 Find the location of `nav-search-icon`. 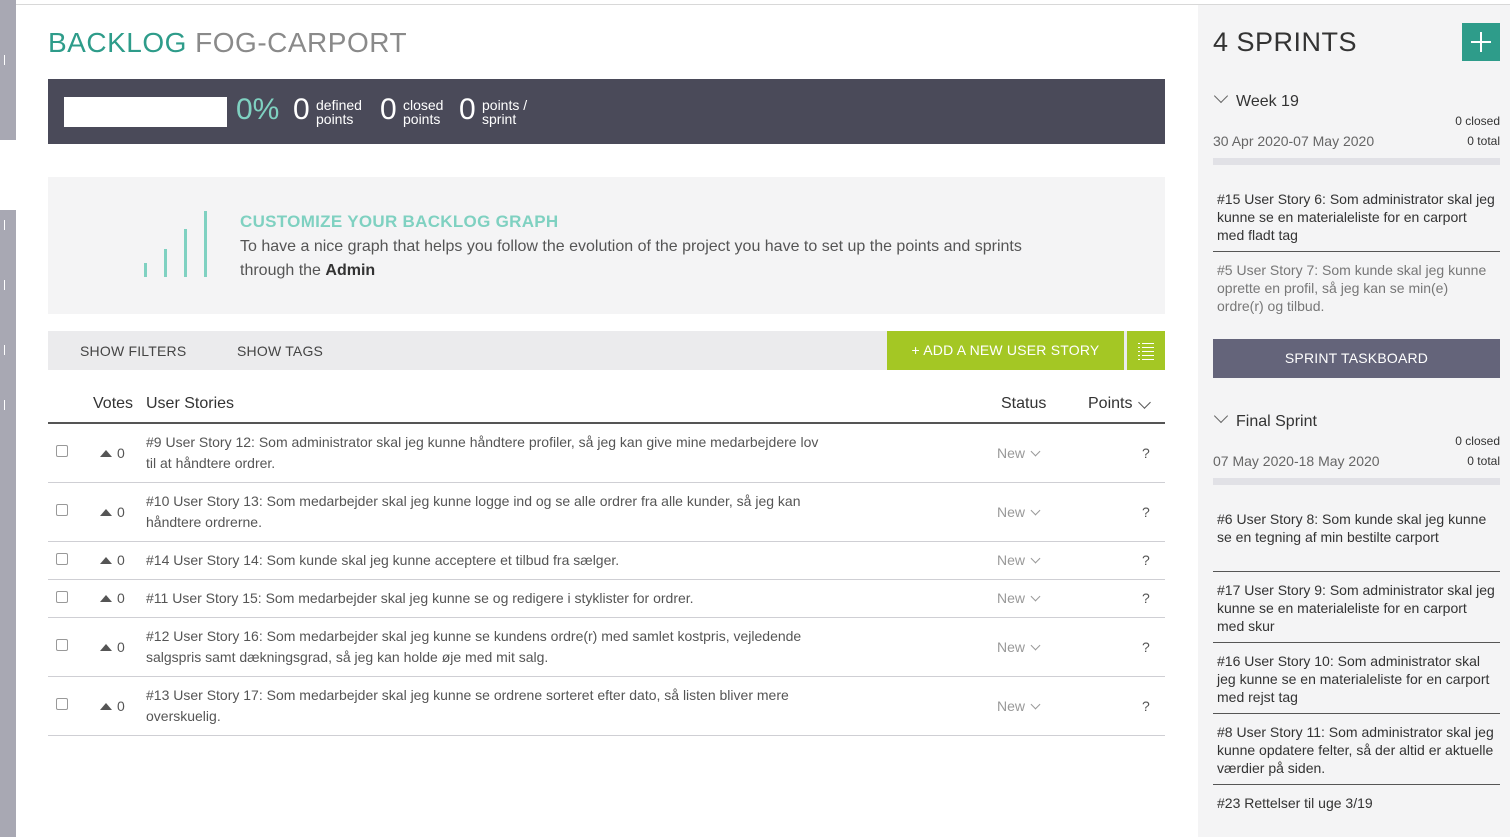

nav-search-icon is located at coordinates (2, 60).